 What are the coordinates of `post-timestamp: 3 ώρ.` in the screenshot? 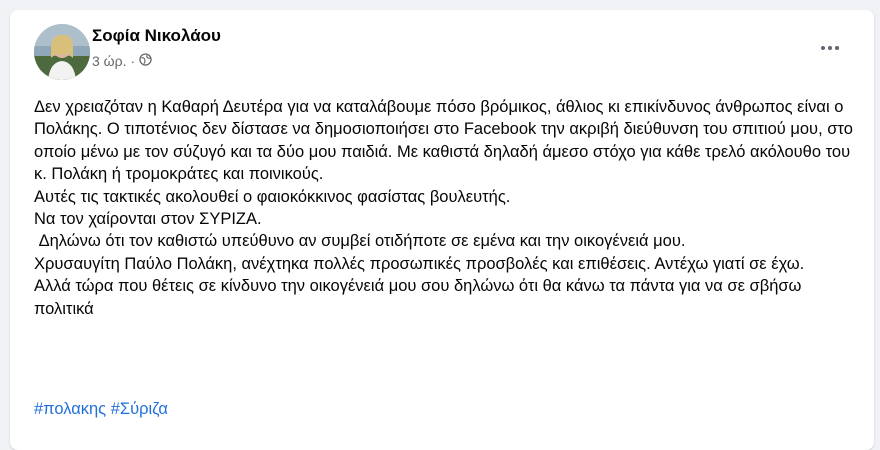 It's located at (109, 61).